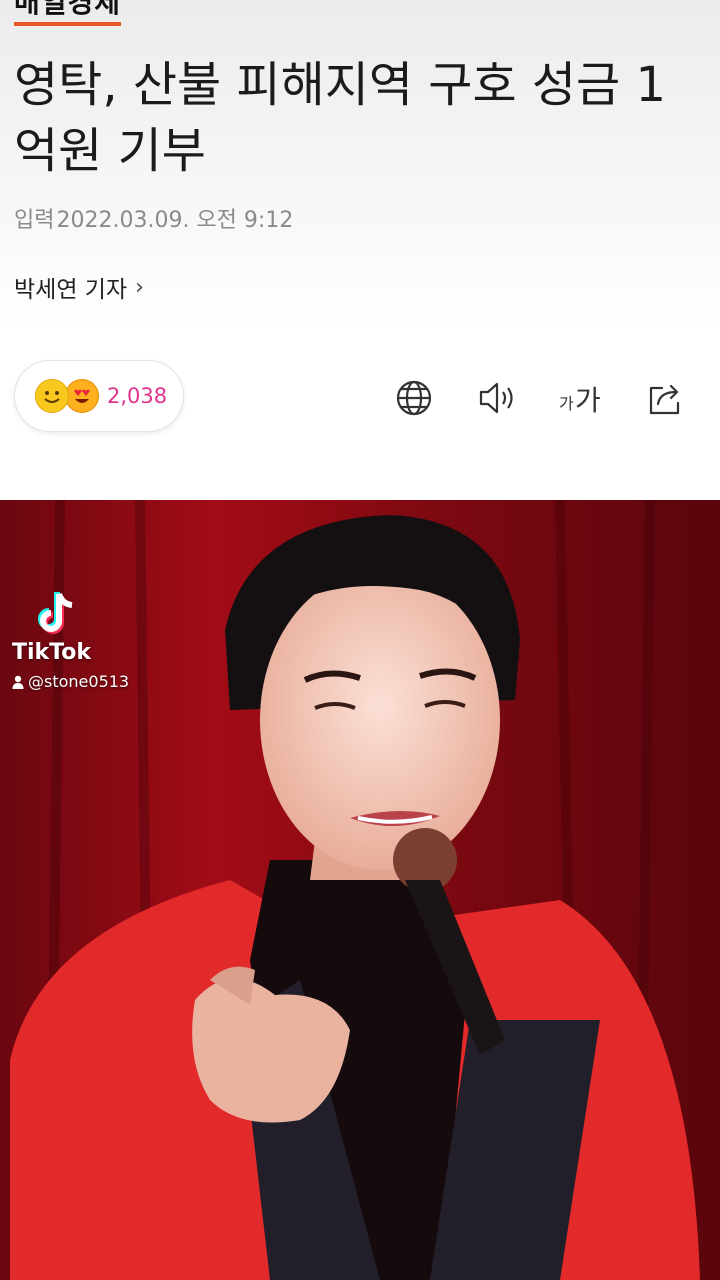 This screenshot has width=720, height=1280. What do you see at coordinates (175, 220) in the screenshot?
I see `timestamp-value: 2022.03.09. 오전 9:12` at bounding box center [175, 220].